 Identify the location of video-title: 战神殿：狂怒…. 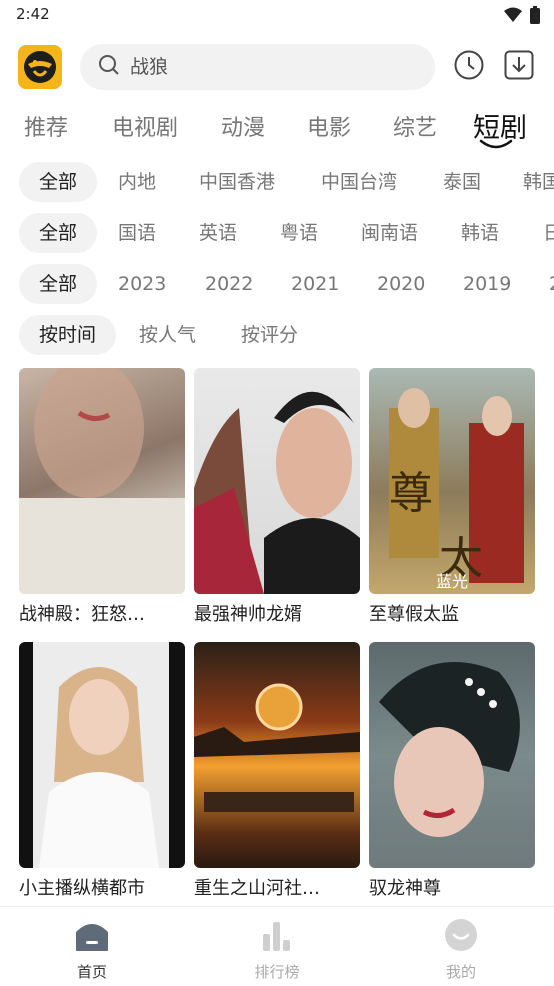
(82, 614).